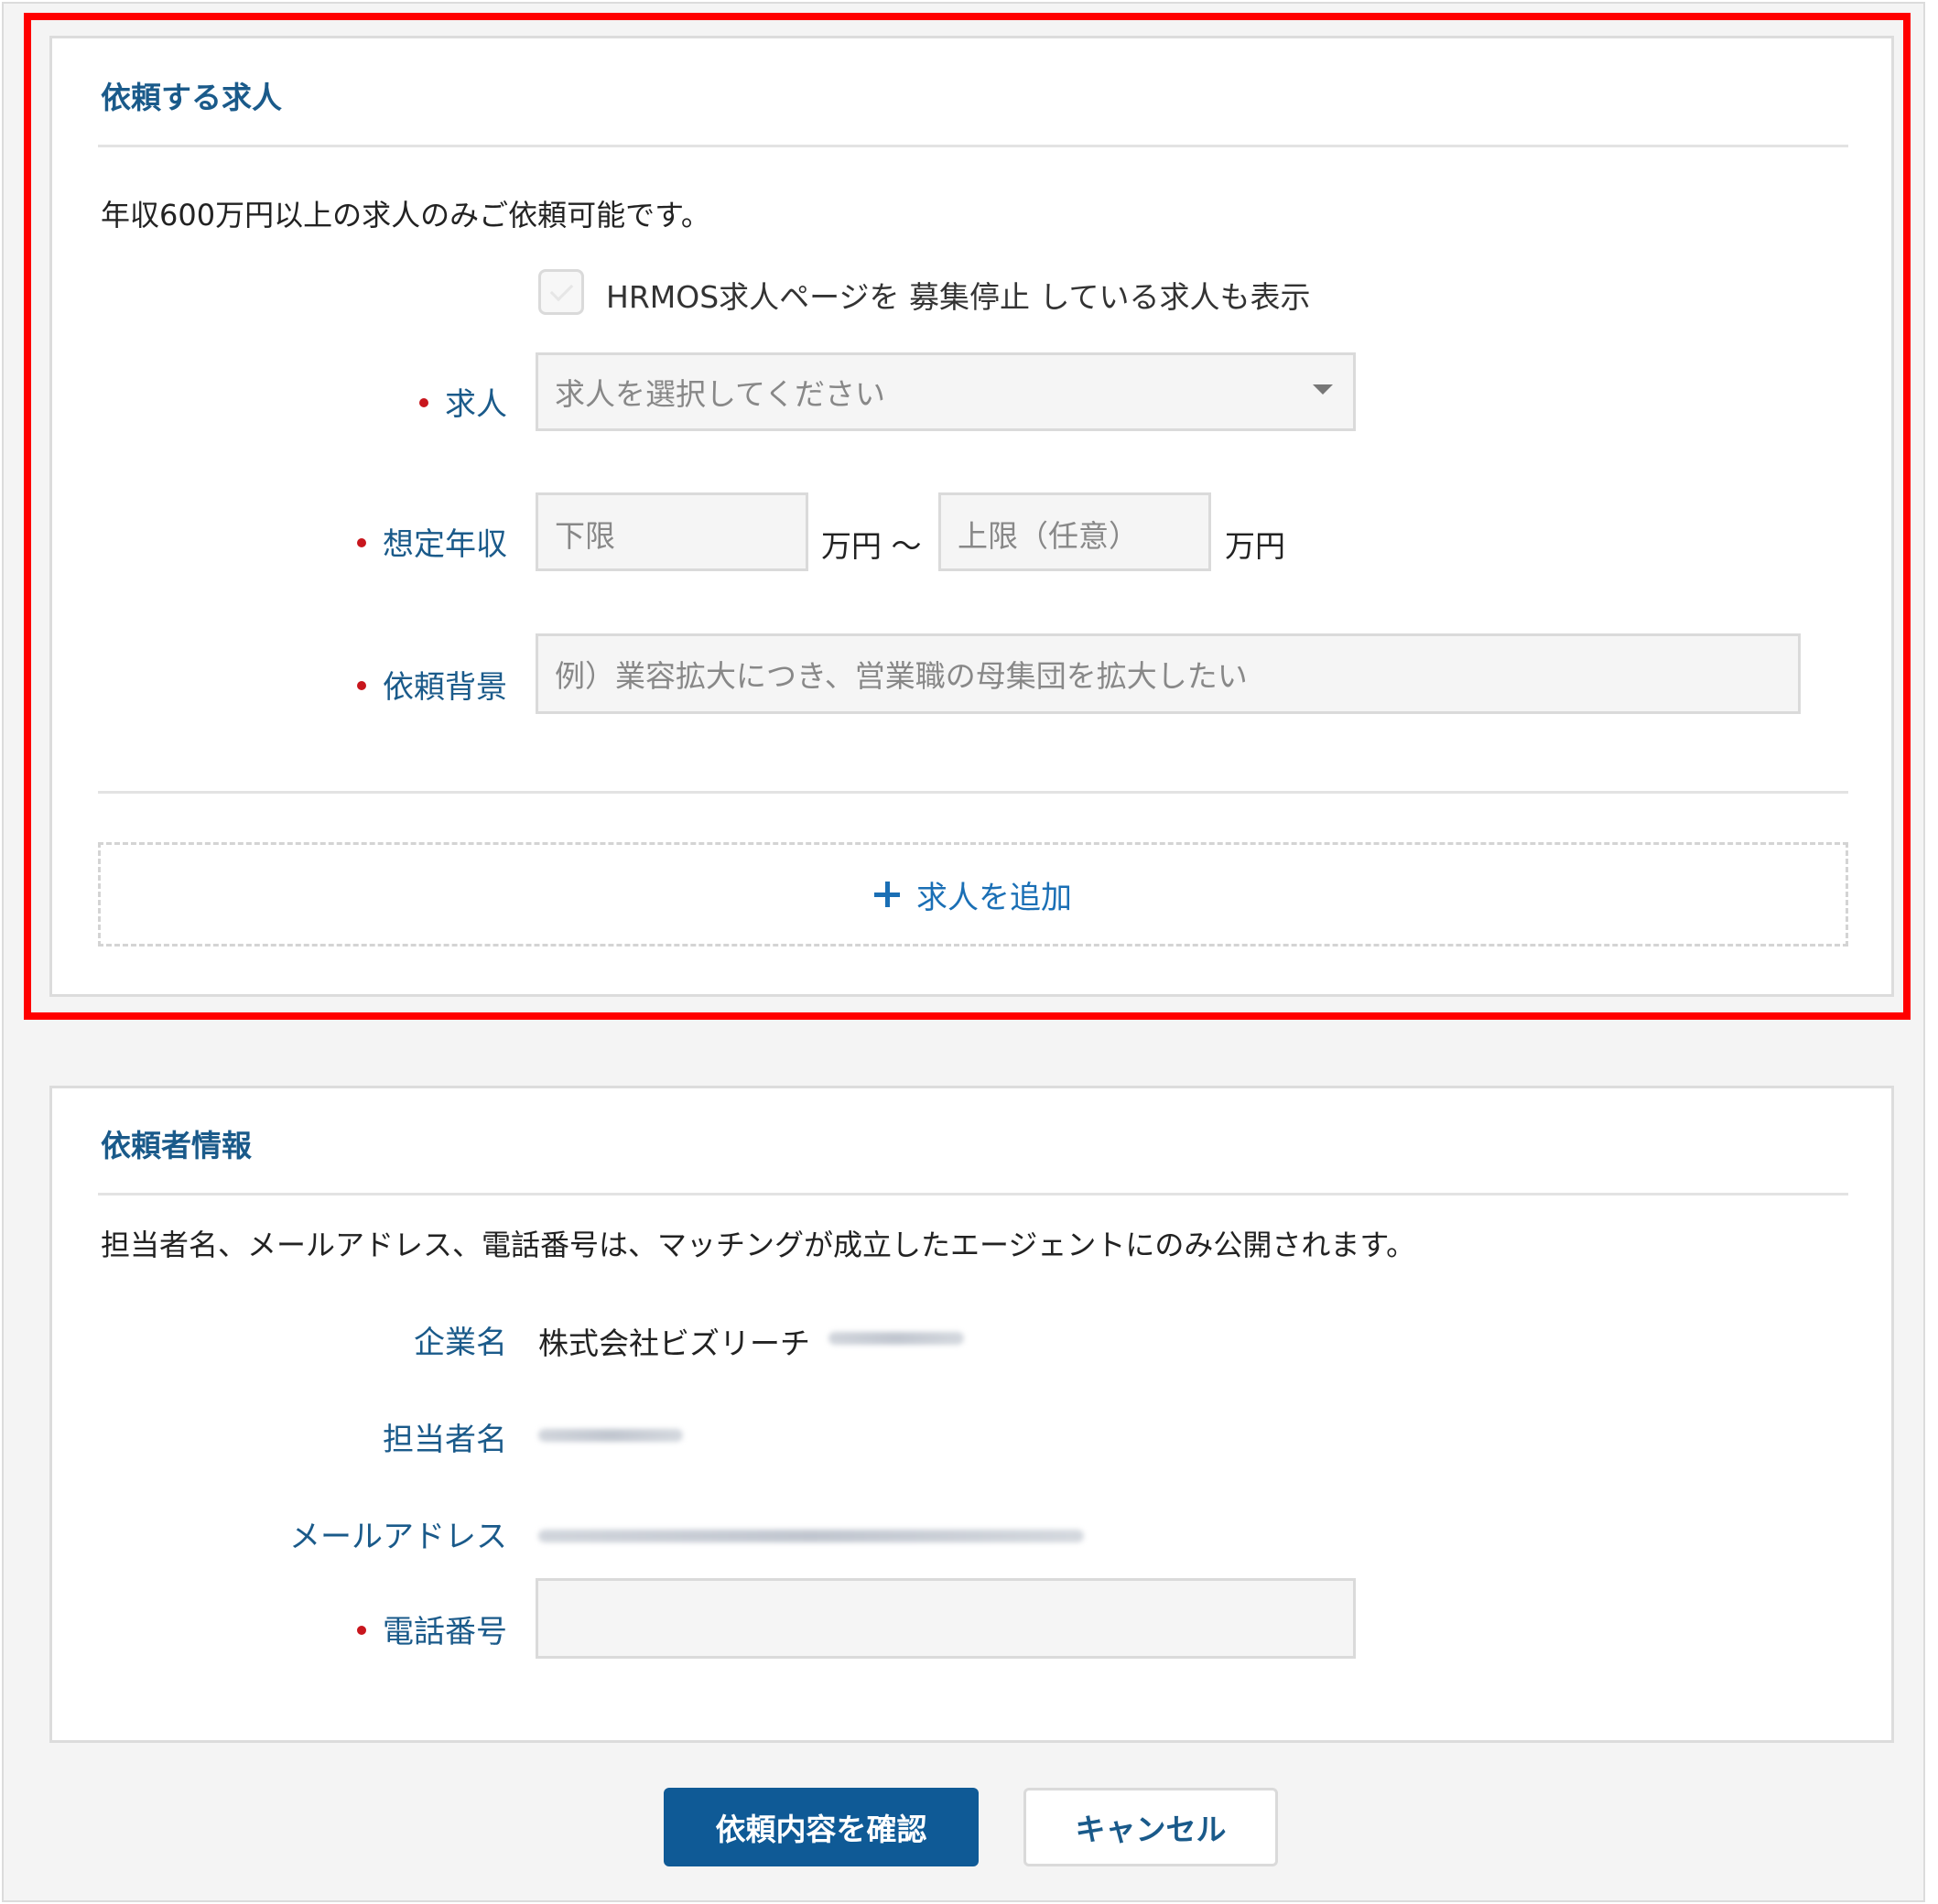 This screenshot has width=1938, height=1904. What do you see at coordinates (398, 1537) in the screenshot?
I see `email-label: メールアドレス` at bounding box center [398, 1537].